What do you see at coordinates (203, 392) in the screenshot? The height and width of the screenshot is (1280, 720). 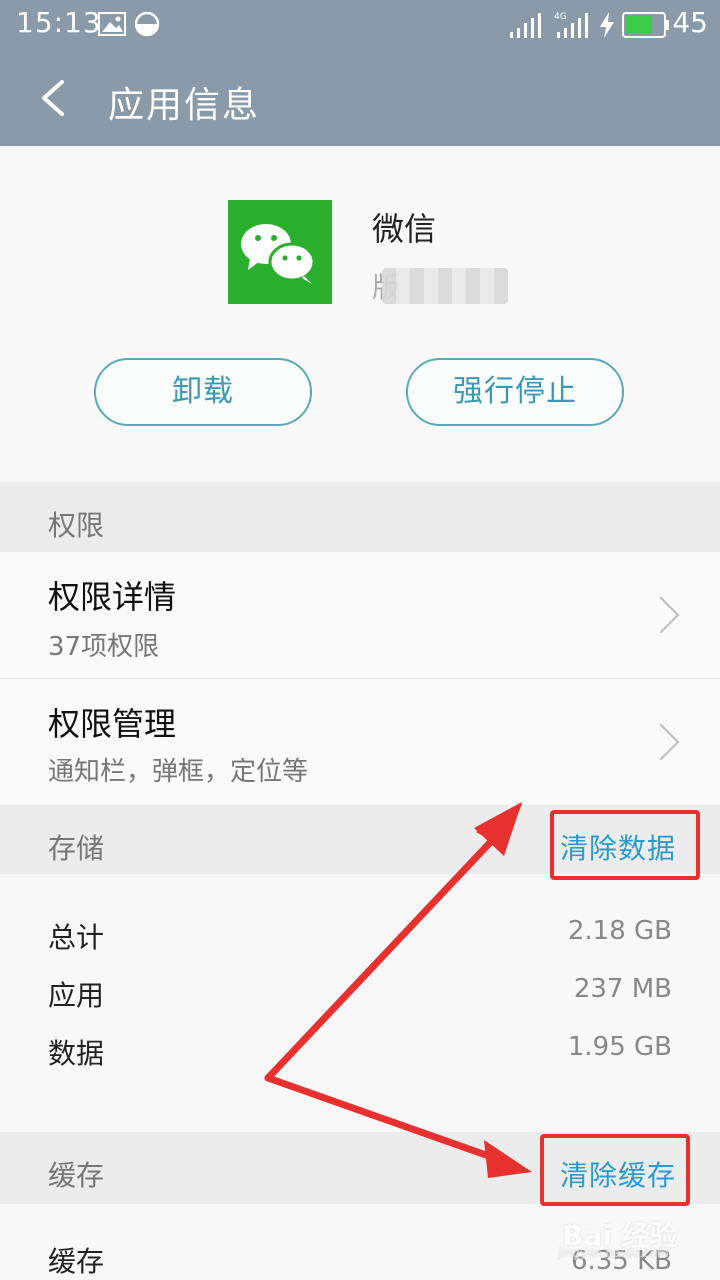 I see `uninstall-button: 卸载` at bounding box center [203, 392].